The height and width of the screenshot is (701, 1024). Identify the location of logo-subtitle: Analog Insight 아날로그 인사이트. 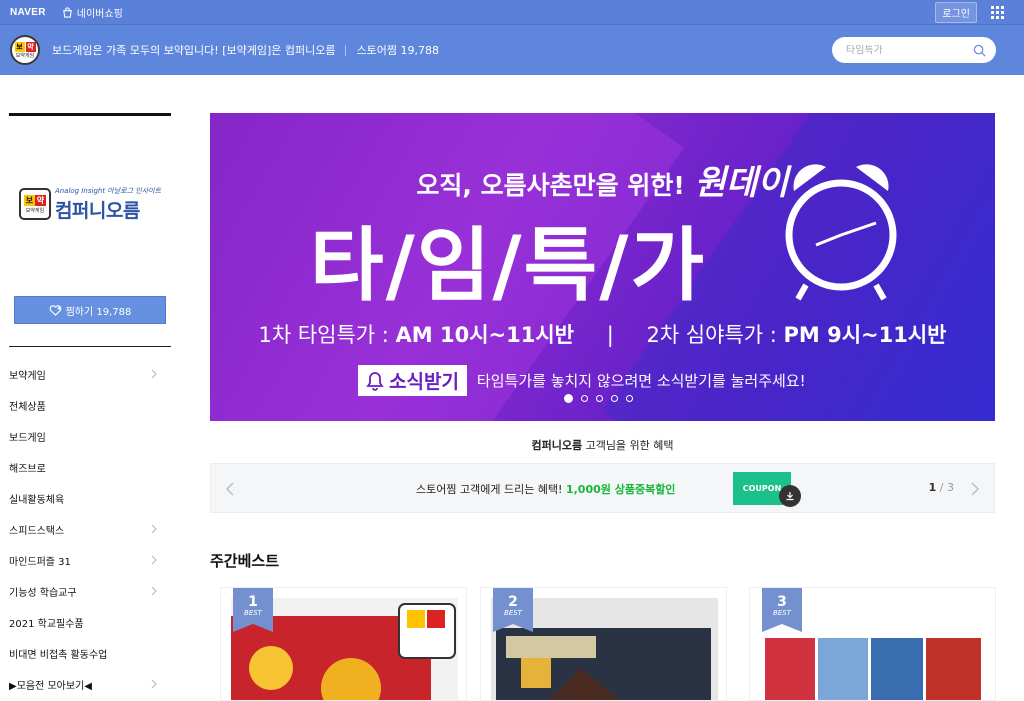
(108, 190).